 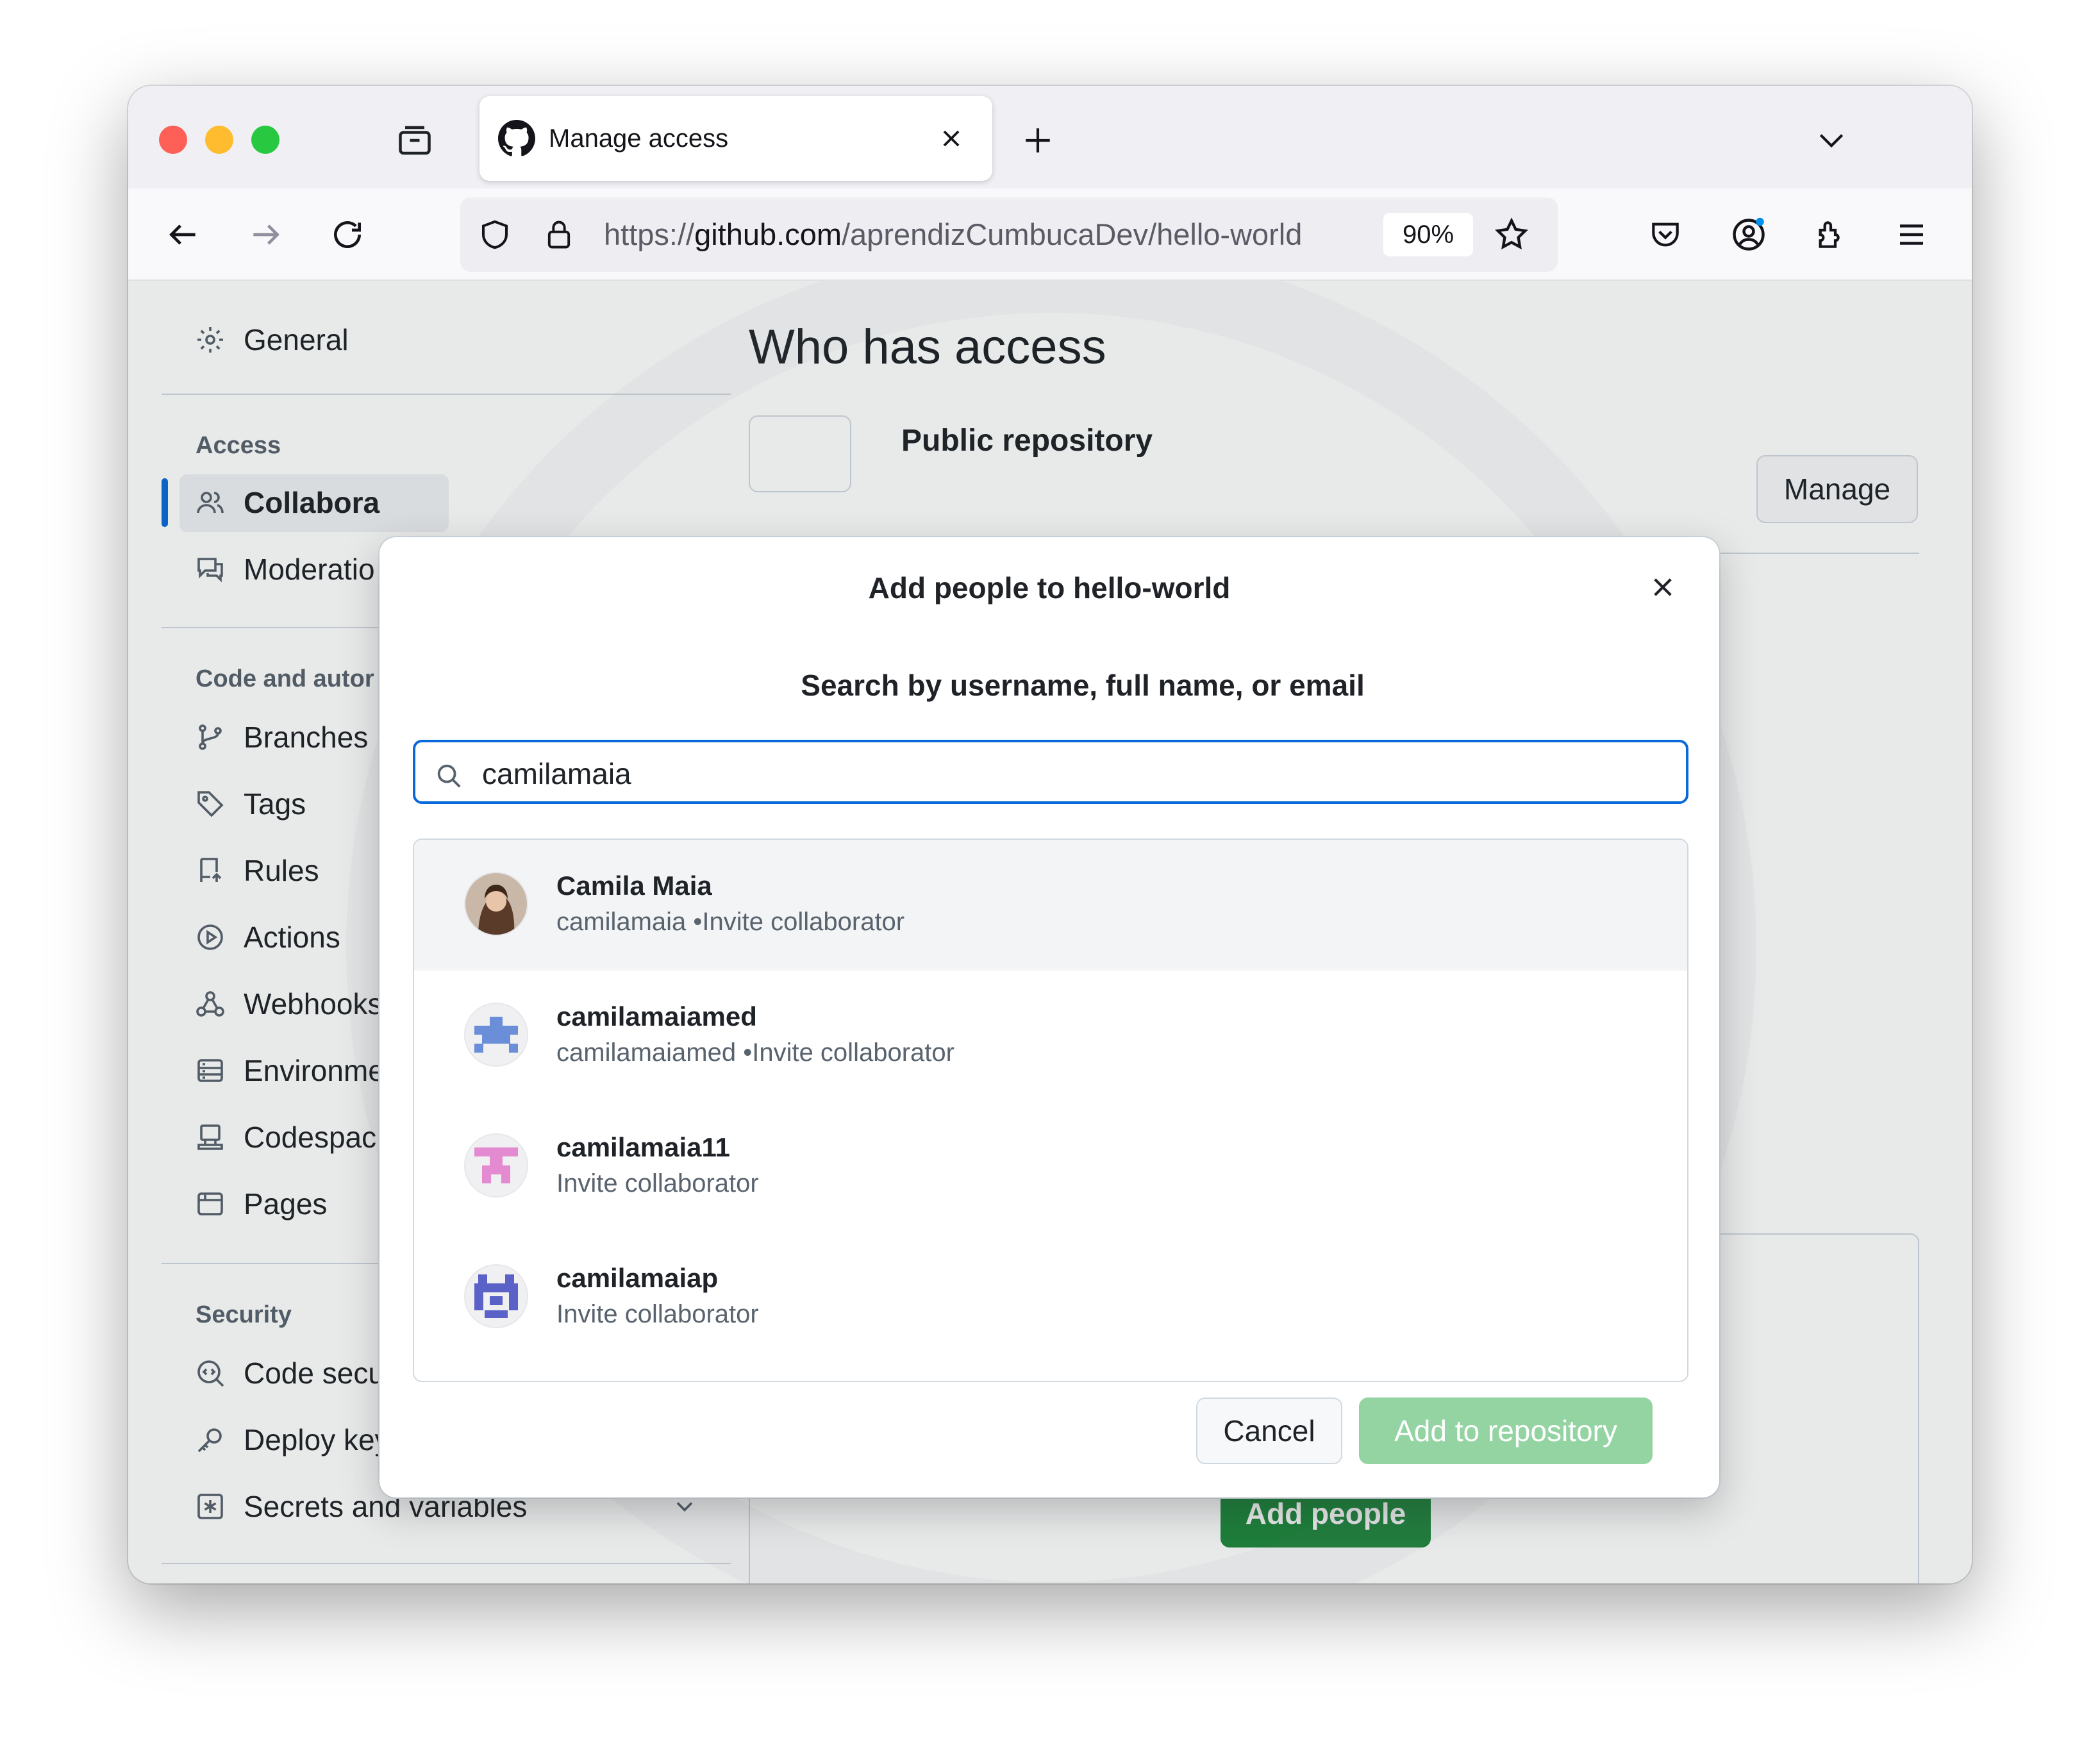 I want to click on hamburger-menu-icon, so click(x=1912, y=235).